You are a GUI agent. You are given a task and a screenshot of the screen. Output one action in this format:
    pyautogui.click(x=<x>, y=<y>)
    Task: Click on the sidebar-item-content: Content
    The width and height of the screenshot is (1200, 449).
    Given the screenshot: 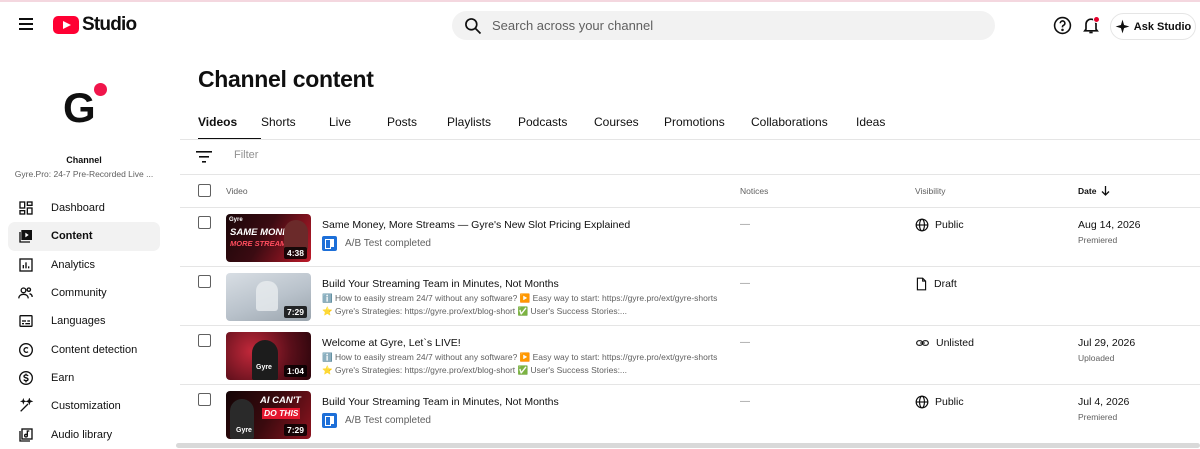 What is the action you would take?
    pyautogui.click(x=84, y=236)
    